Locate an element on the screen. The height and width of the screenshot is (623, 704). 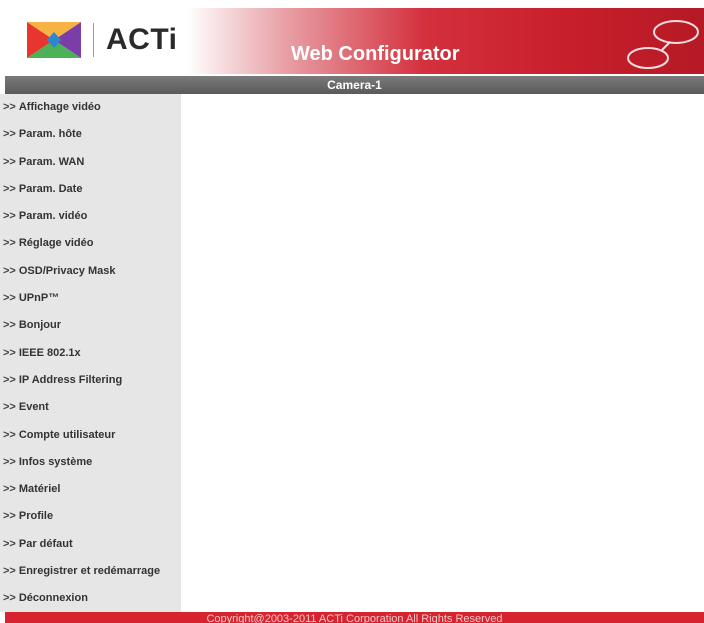
sidebar-item: >> Param. WAN is located at coordinates (90, 162).